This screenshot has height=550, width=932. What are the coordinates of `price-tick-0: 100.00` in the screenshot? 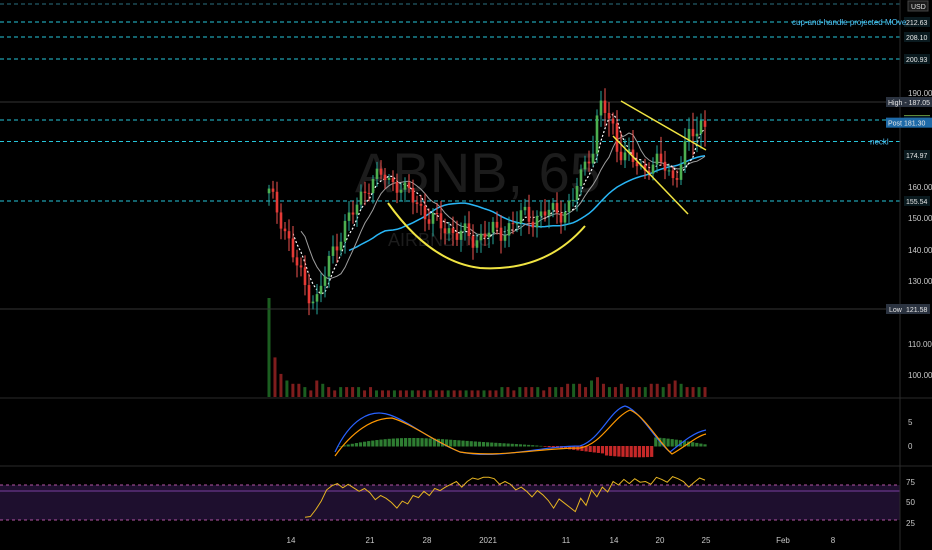 It's located at (920, 375).